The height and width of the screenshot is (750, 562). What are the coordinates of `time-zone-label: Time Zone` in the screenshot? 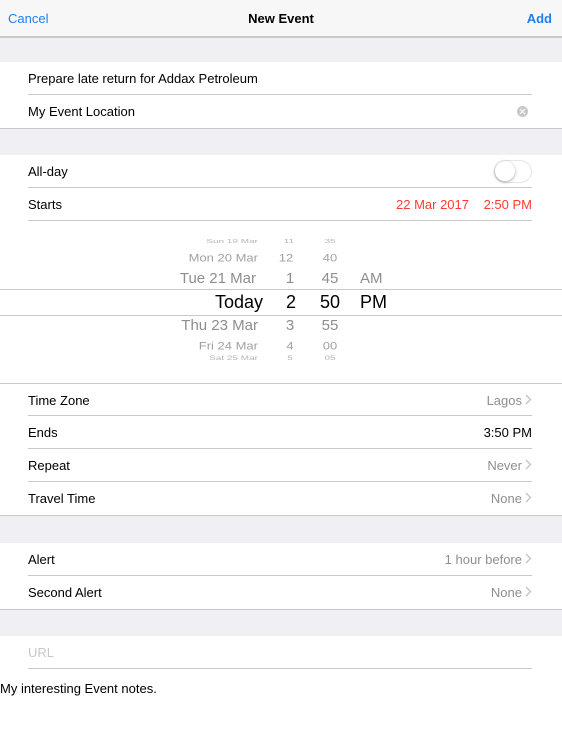 It's located at (59, 400).